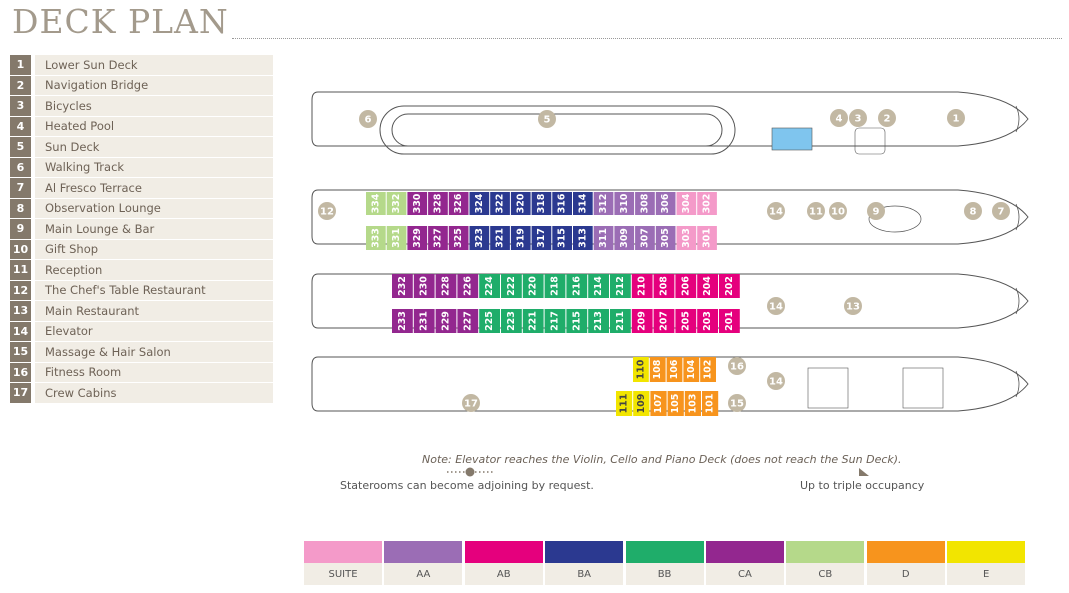  Describe the element at coordinates (424, 321) in the screenshot. I see `cabin-number: 231` at that location.